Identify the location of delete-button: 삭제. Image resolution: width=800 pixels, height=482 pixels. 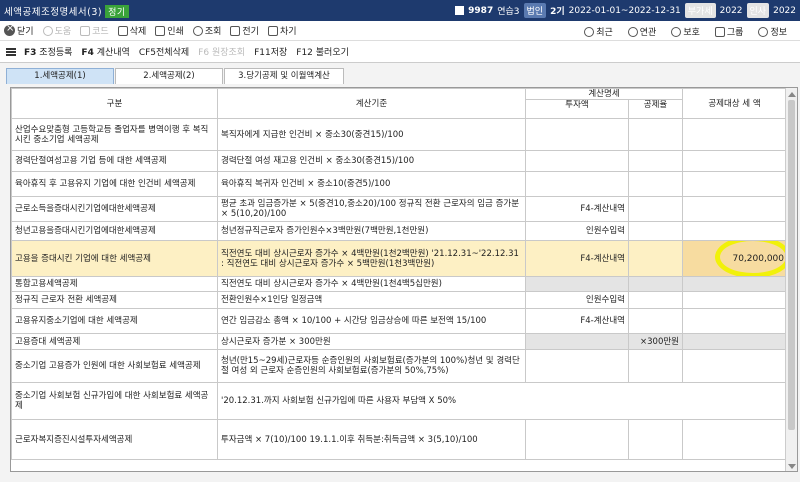
(131, 30).